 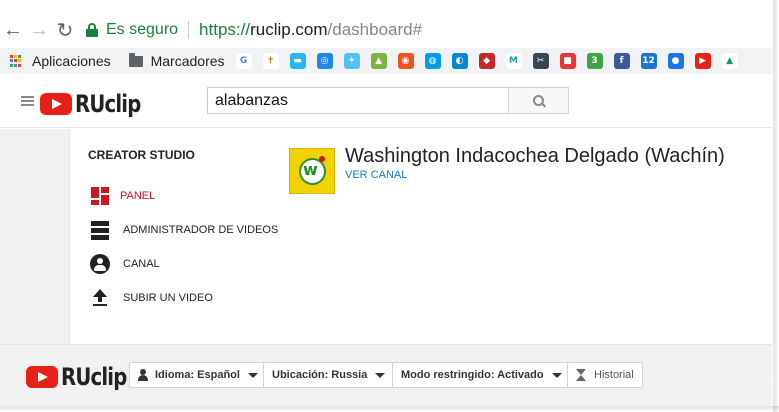 What do you see at coordinates (16, 61) in the screenshot?
I see `apps-grid-icon` at bounding box center [16, 61].